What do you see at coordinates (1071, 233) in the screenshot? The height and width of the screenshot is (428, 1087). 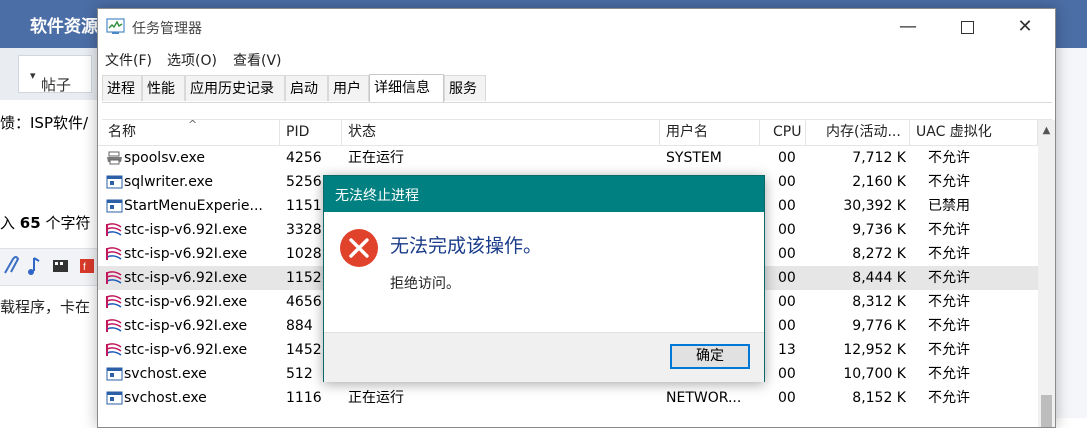 I see `web-right-margin` at bounding box center [1071, 233].